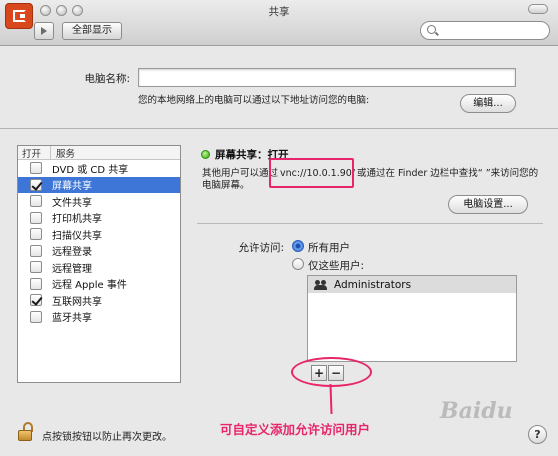 The height and width of the screenshot is (456, 558). What do you see at coordinates (538, 9) in the screenshot?
I see `toolbar-toggle-button` at bounding box center [538, 9].